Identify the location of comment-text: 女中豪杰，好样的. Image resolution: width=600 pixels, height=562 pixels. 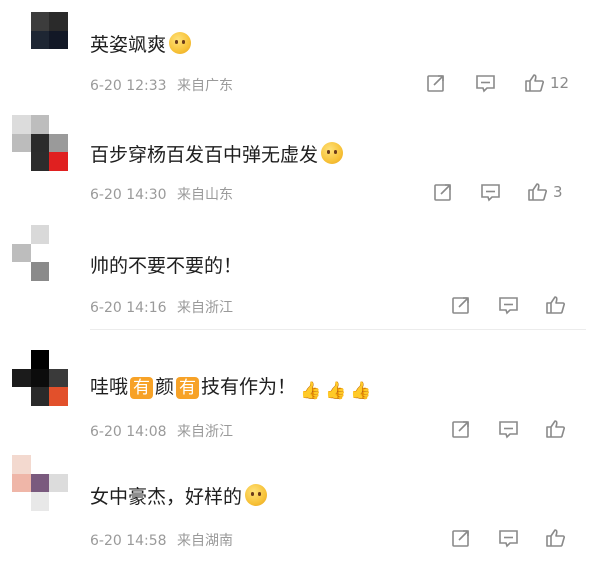
(179, 496).